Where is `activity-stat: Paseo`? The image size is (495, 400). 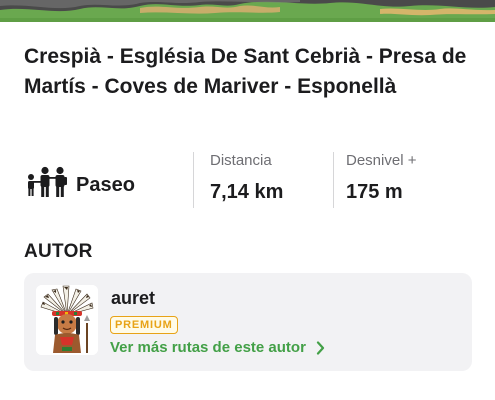 activity-stat: Paseo is located at coordinates (80, 182).